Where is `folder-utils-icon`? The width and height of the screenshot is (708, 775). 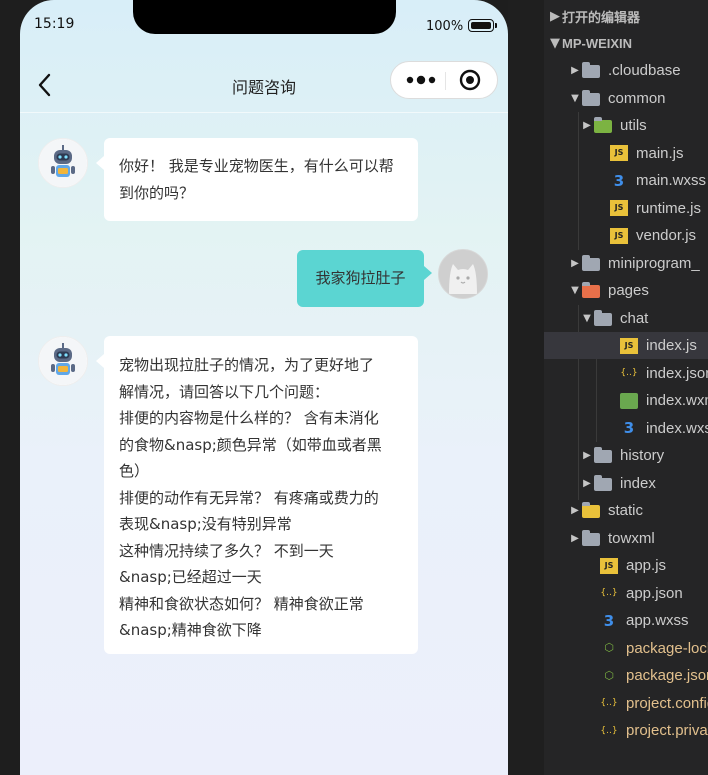 folder-utils-icon is located at coordinates (603, 125).